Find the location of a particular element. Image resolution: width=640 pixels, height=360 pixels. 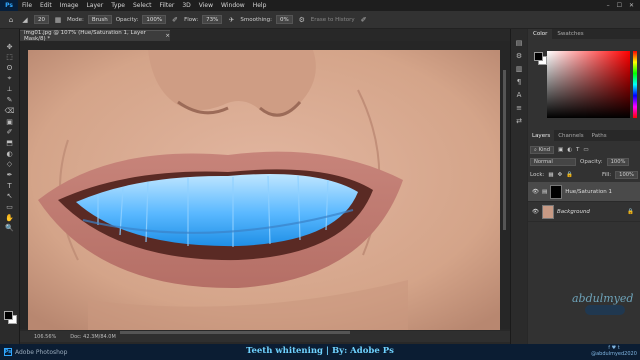

layer-row-background: 👁 Background 🔒 is located at coordinates (584, 212).